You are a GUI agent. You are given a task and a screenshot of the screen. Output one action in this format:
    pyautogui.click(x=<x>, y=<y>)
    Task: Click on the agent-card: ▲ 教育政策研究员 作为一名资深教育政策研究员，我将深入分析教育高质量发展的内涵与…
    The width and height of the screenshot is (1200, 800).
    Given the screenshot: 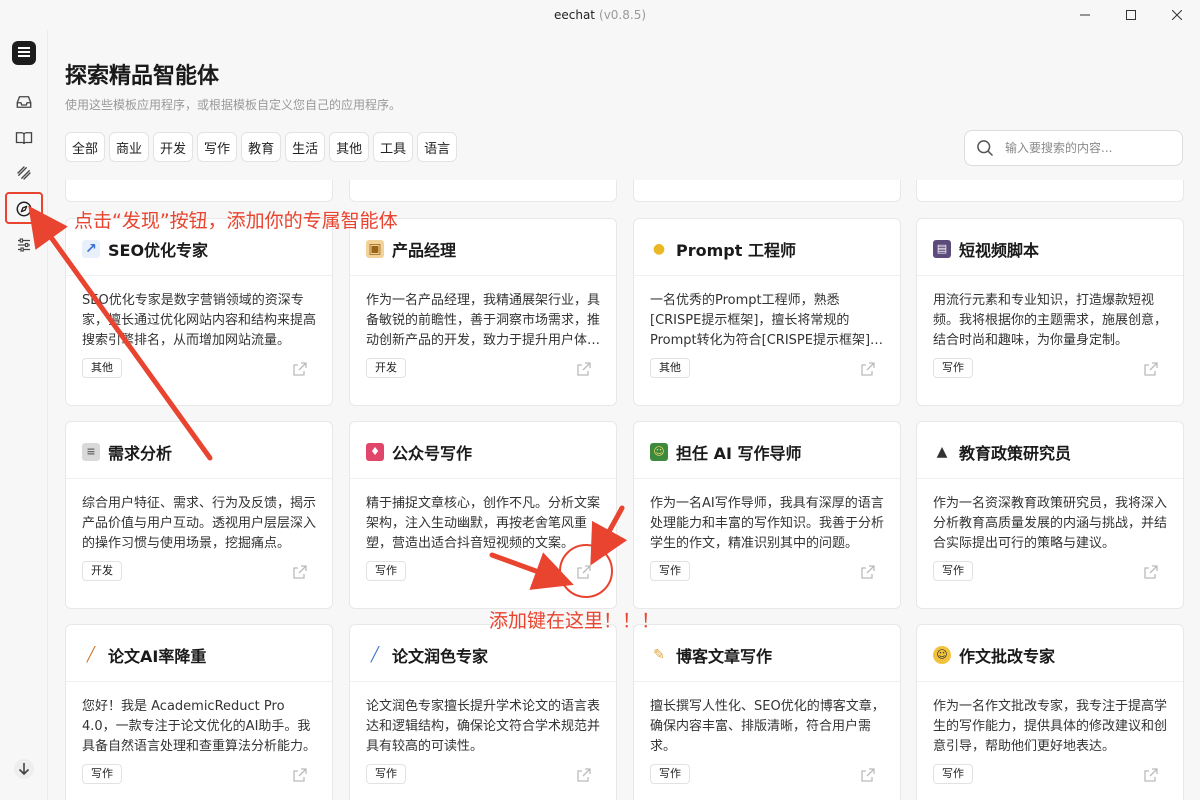 What is the action you would take?
    pyautogui.click(x=1050, y=515)
    